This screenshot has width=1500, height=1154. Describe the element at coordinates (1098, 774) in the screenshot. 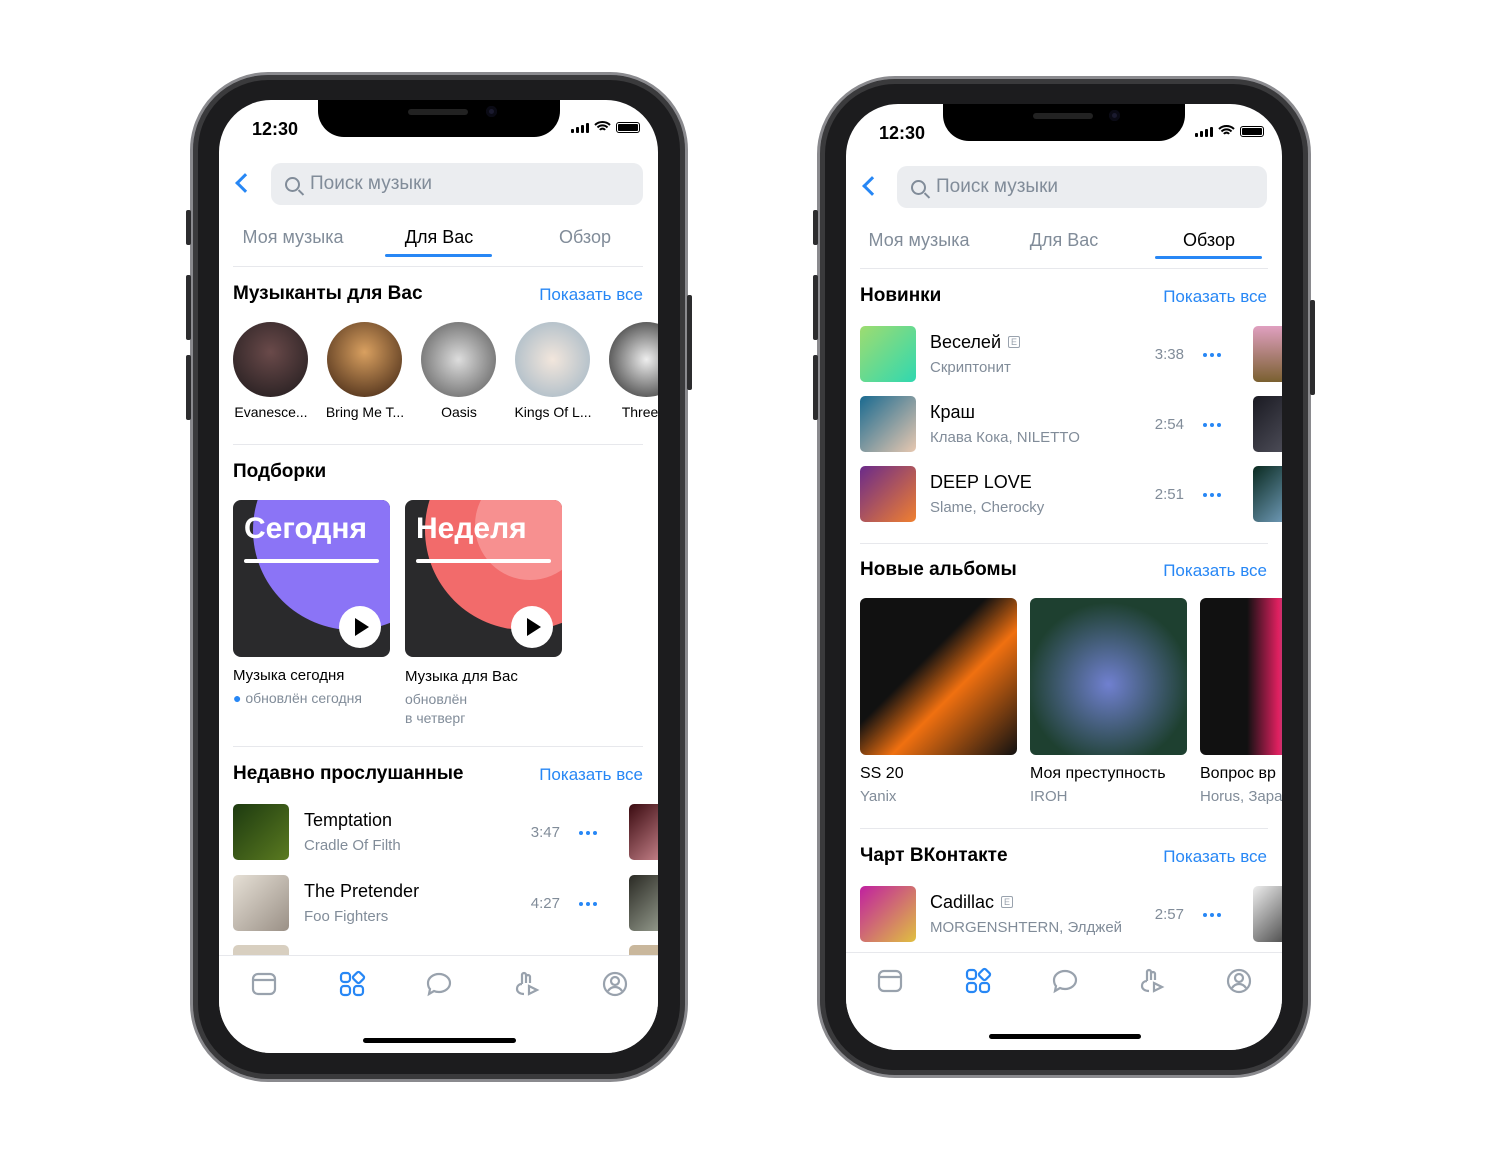

I see `album-title: Моя преступность` at that location.